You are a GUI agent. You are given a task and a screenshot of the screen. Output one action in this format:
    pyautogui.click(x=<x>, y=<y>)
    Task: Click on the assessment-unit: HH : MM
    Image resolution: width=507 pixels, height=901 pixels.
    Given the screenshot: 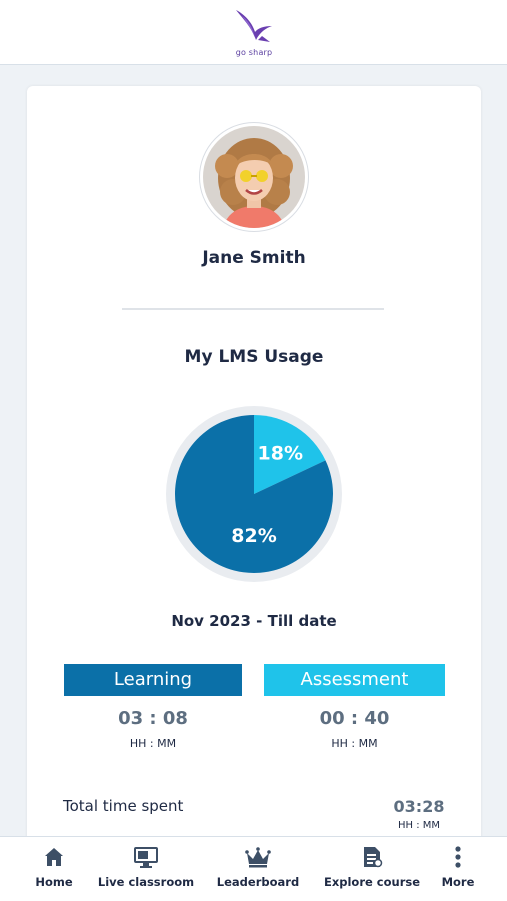 What is the action you would take?
    pyautogui.click(x=354, y=743)
    